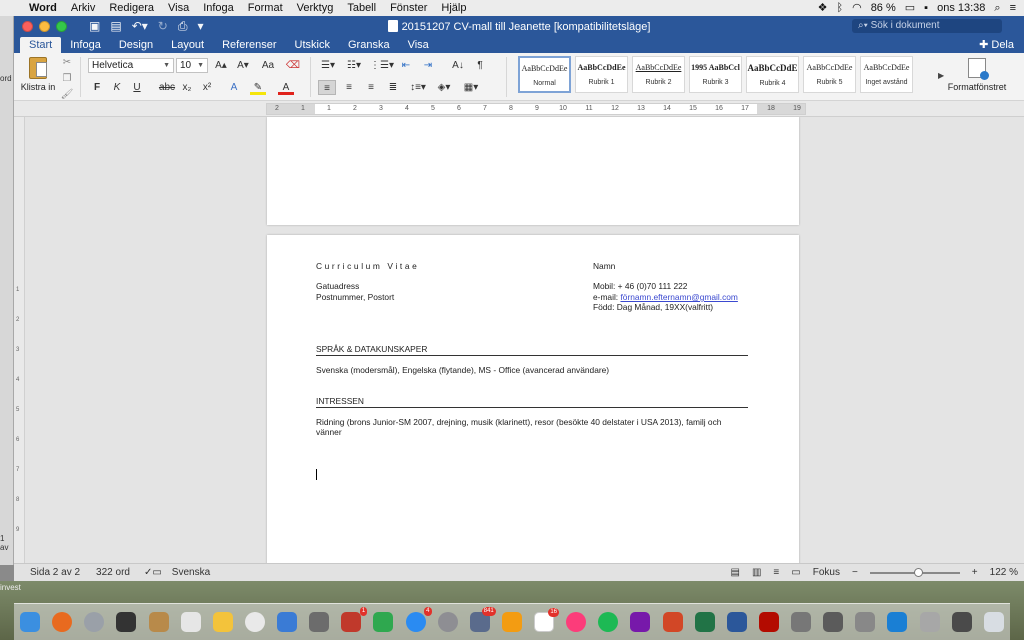  Describe the element at coordinates (183, 26) in the screenshot. I see `print-icon: ⎙` at that location.